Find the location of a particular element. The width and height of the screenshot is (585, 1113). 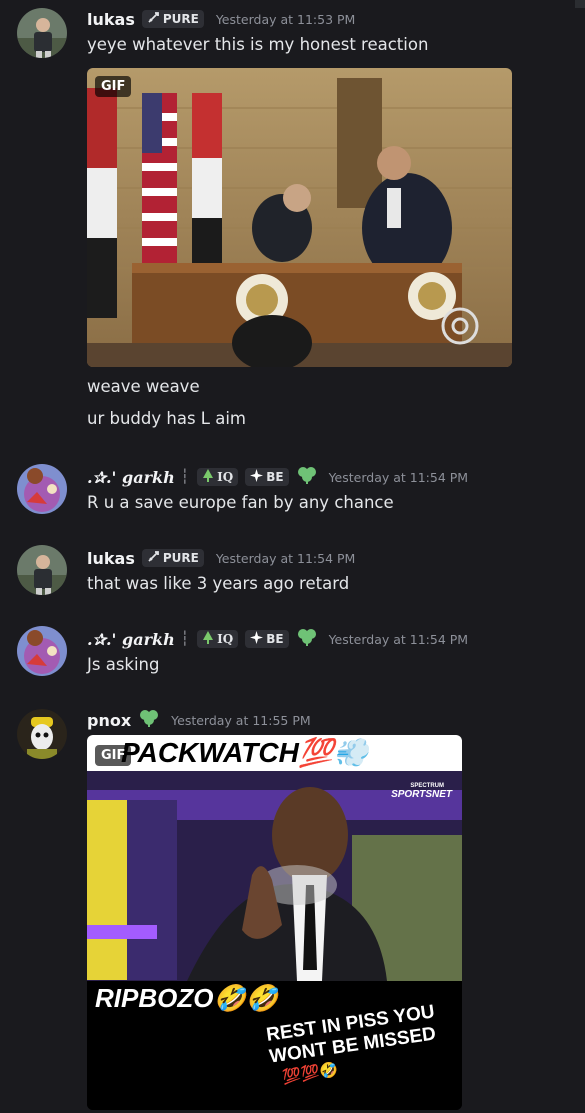

message-header: lukas PURE Yesterday at 11:53 PM is located at coordinates (221, 19).